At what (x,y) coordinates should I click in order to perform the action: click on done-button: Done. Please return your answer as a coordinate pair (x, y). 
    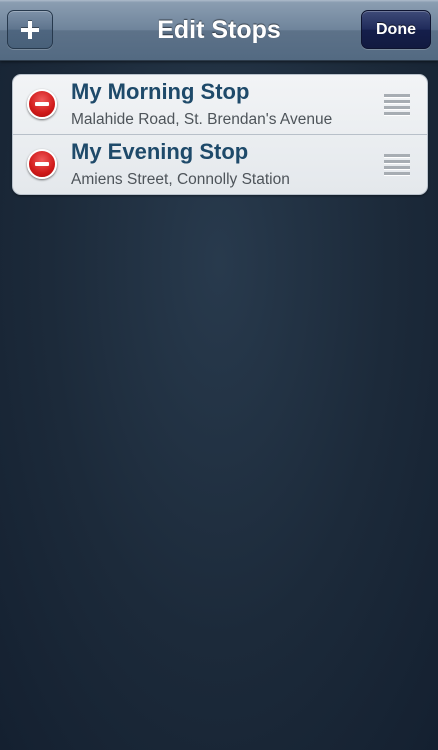
    Looking at the image, I should click on (396, 29).